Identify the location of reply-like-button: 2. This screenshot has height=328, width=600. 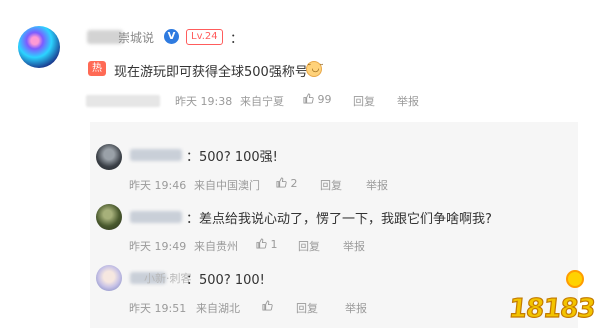
(287, 183).